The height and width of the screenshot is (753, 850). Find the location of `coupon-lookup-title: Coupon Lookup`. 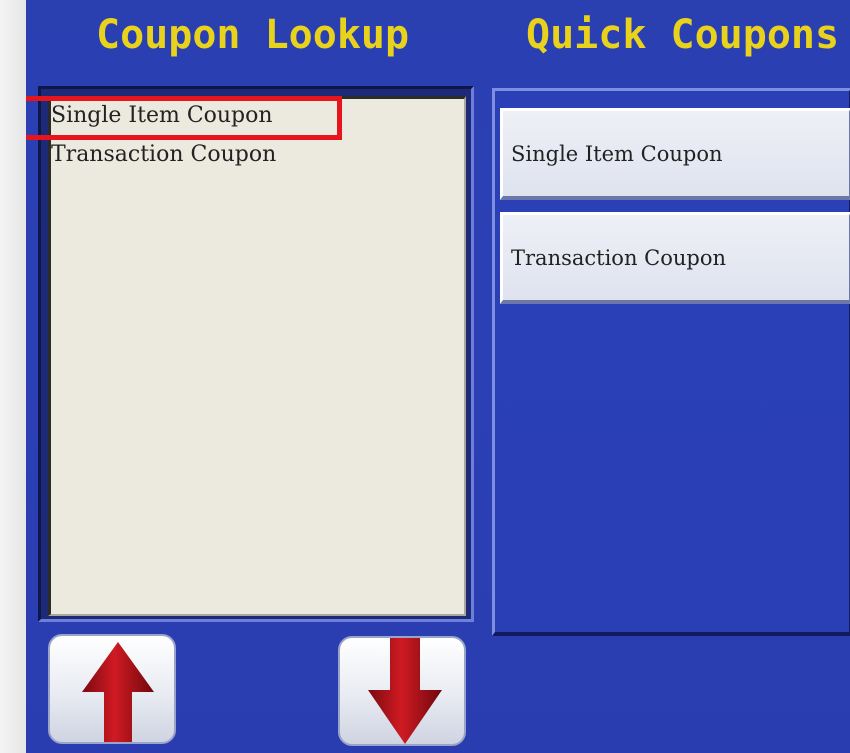

coupon-lookup-title: Coupon Lookup is located at coordinates (253, 35).